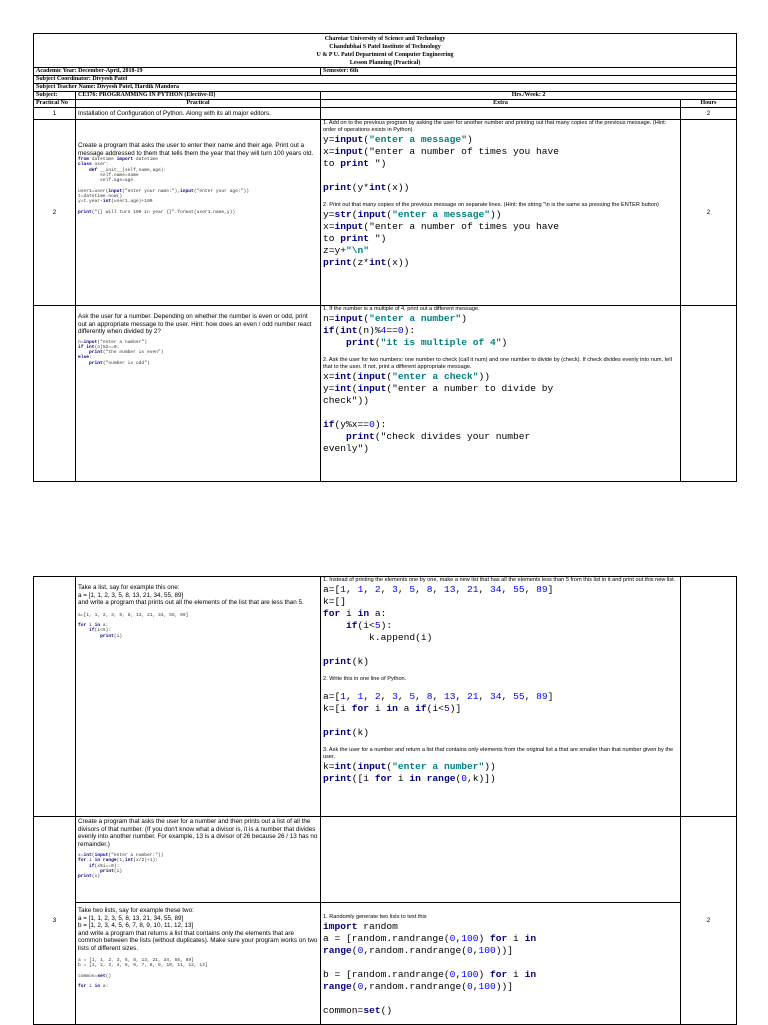  What do you see at coordinates (406, 376) in the screenshot?
I see `code-line: x=int(input("enter a check"))` at bounding box center [406, 376].